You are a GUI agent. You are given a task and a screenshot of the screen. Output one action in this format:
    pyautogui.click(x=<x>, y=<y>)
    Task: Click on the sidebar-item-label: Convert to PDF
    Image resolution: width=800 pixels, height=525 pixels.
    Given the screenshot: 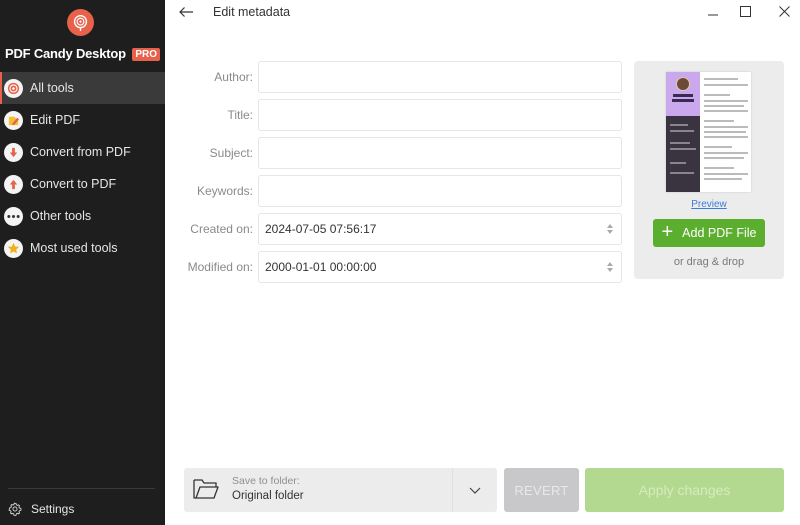 What is the action you would take?
    pyautogui.click(x=73, y=184)
    